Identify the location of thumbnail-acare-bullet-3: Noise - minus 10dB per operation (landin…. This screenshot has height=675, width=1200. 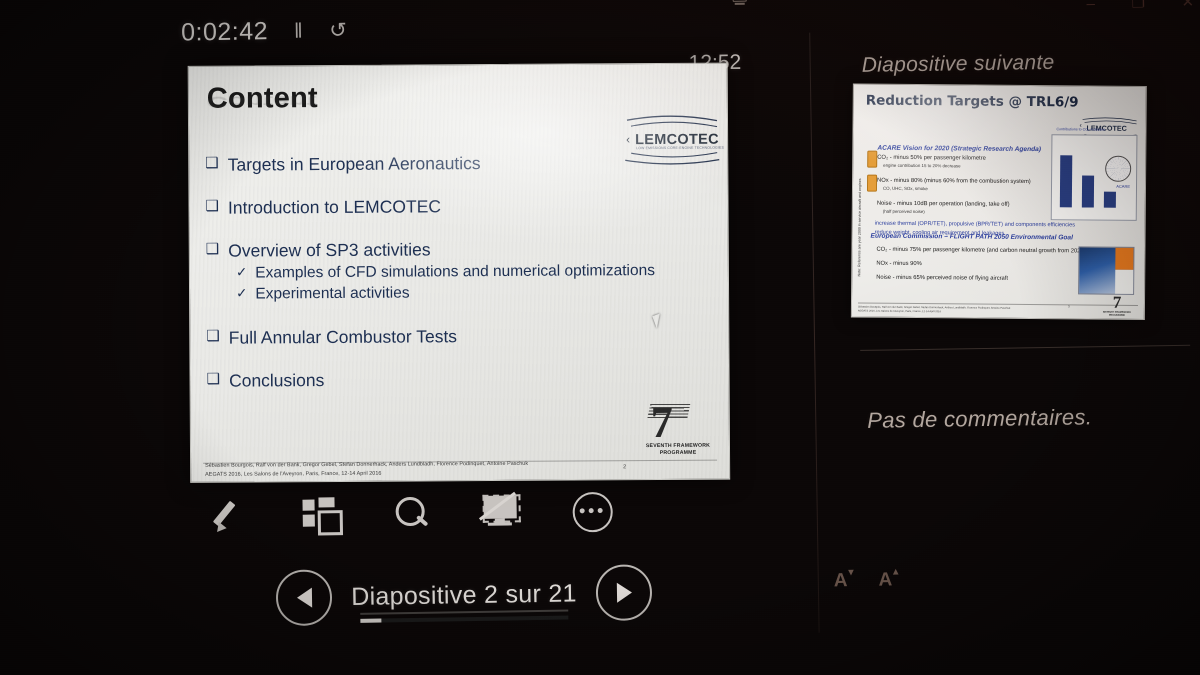
(943, 204).